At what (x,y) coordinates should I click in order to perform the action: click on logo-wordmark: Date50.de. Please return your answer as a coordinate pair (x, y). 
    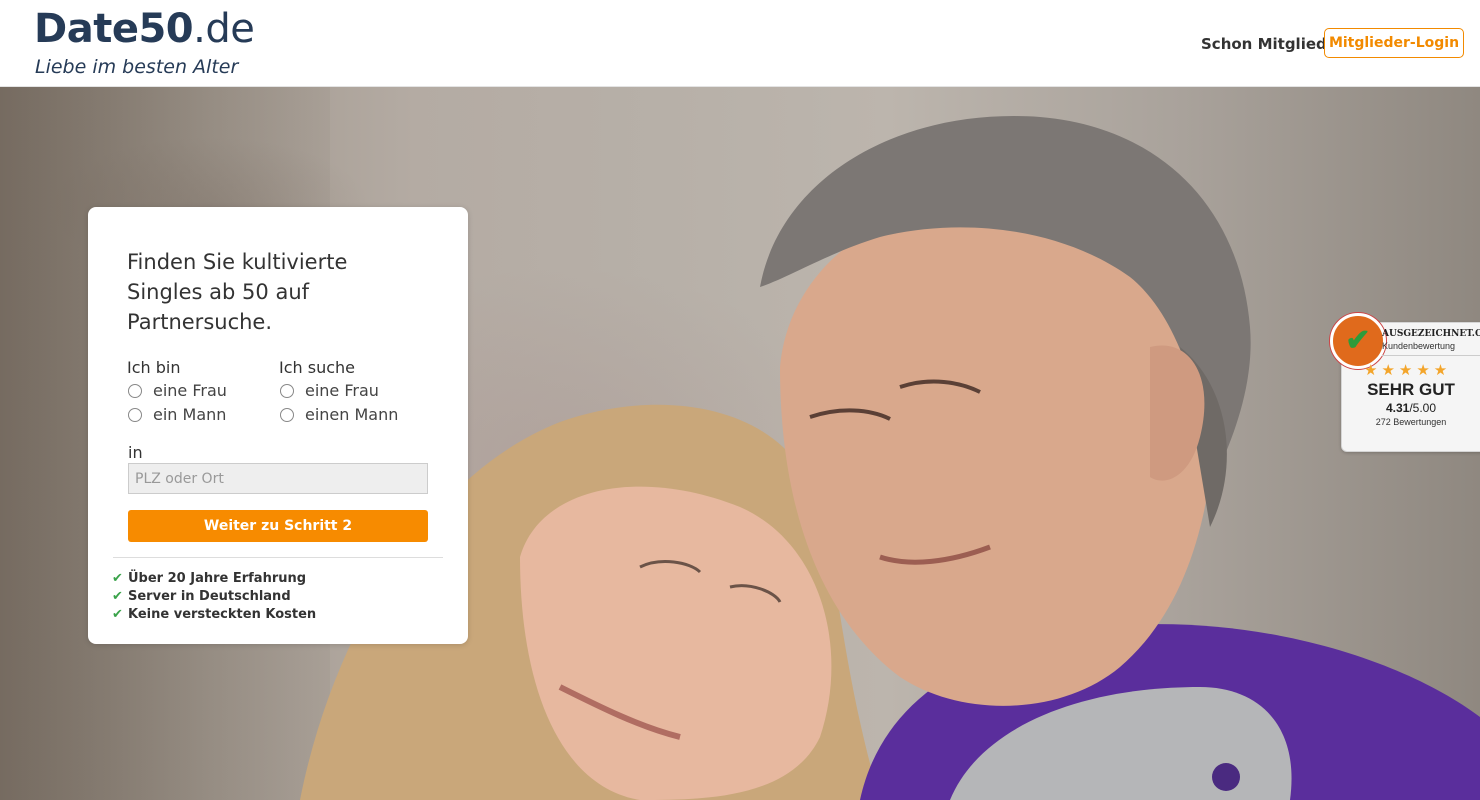
    Looking at the image, I should click on (144, 29).